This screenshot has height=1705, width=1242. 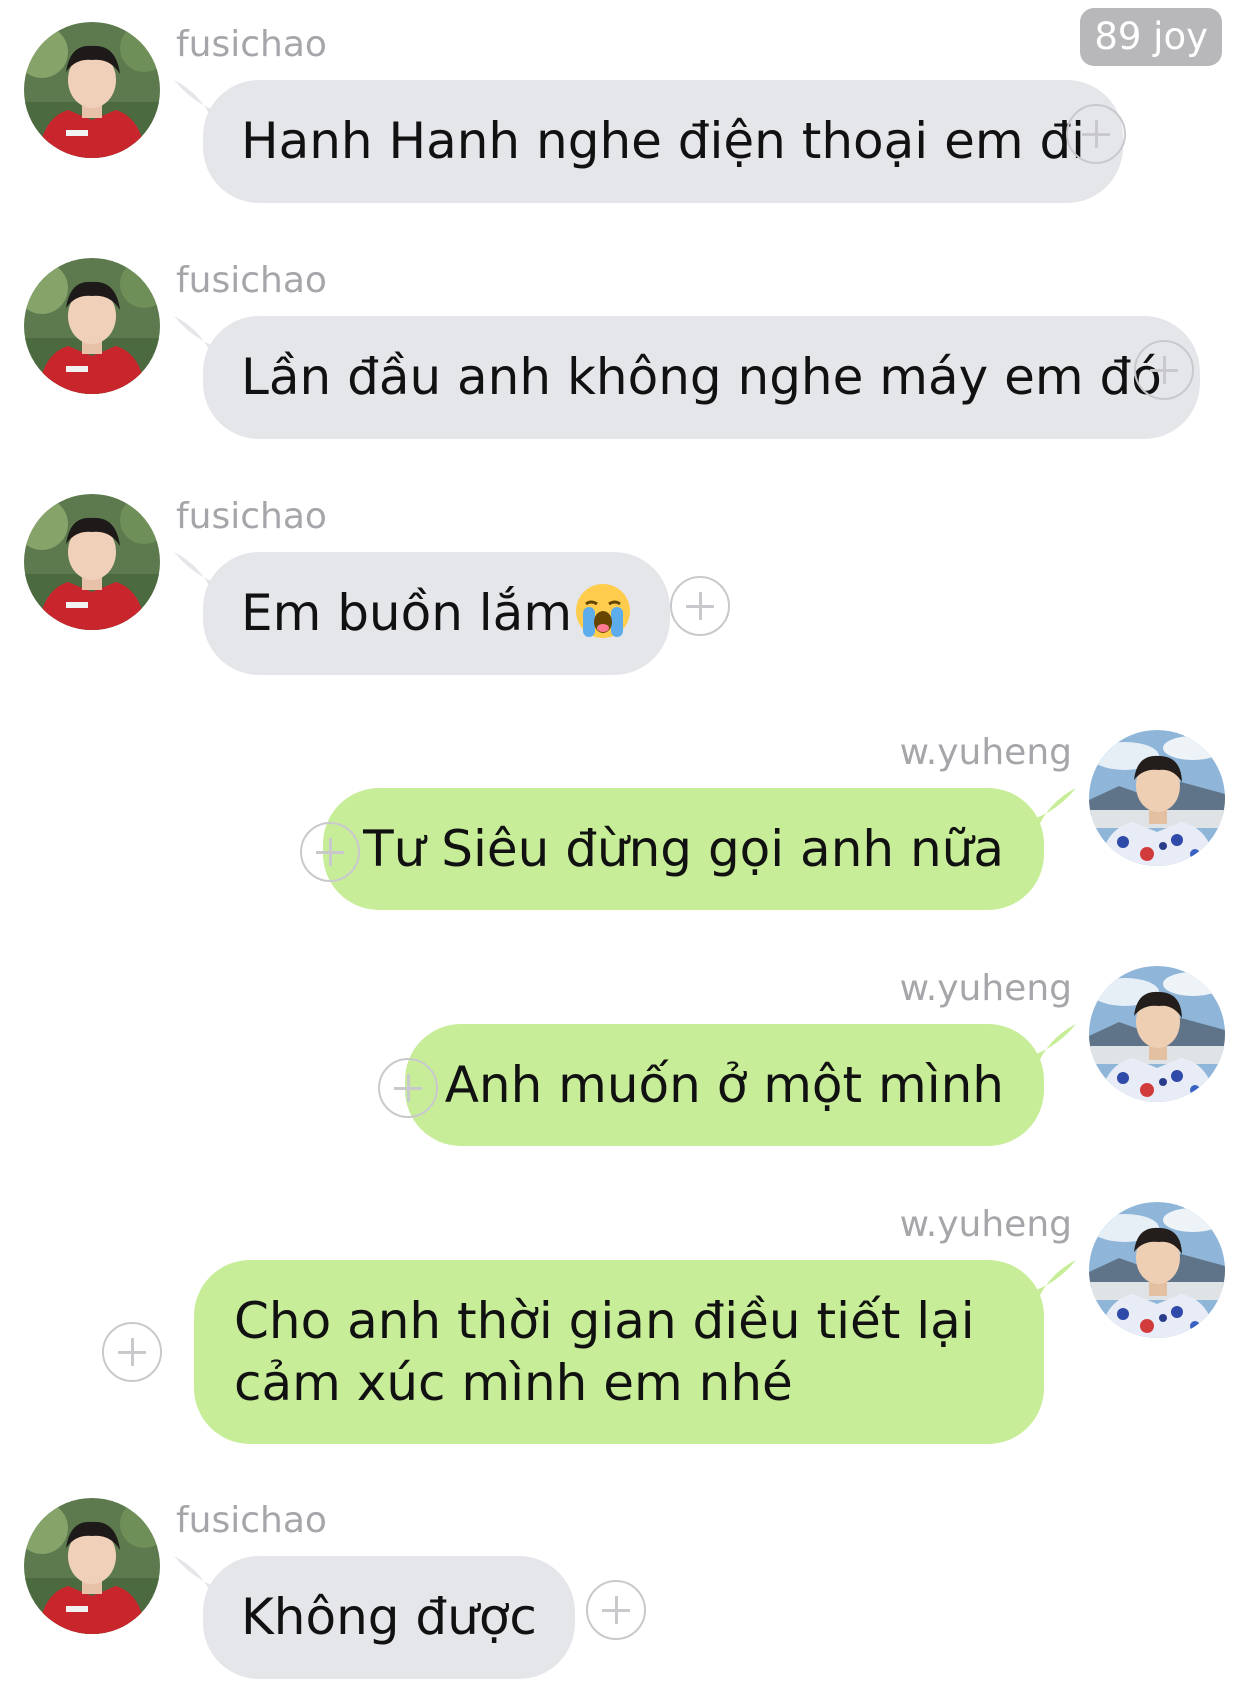 I want to click on message-text: Em buồn lắm, so click(x=407, y=613).